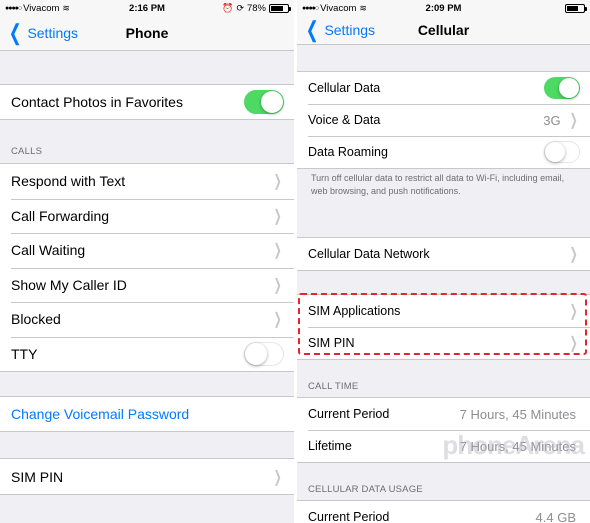 This screenshot has width=590, height=523. What do you see at coordinates (27, 151) in the screenshot?
I see `calls-section-header: CALLS` at bounding box center [27, 151].